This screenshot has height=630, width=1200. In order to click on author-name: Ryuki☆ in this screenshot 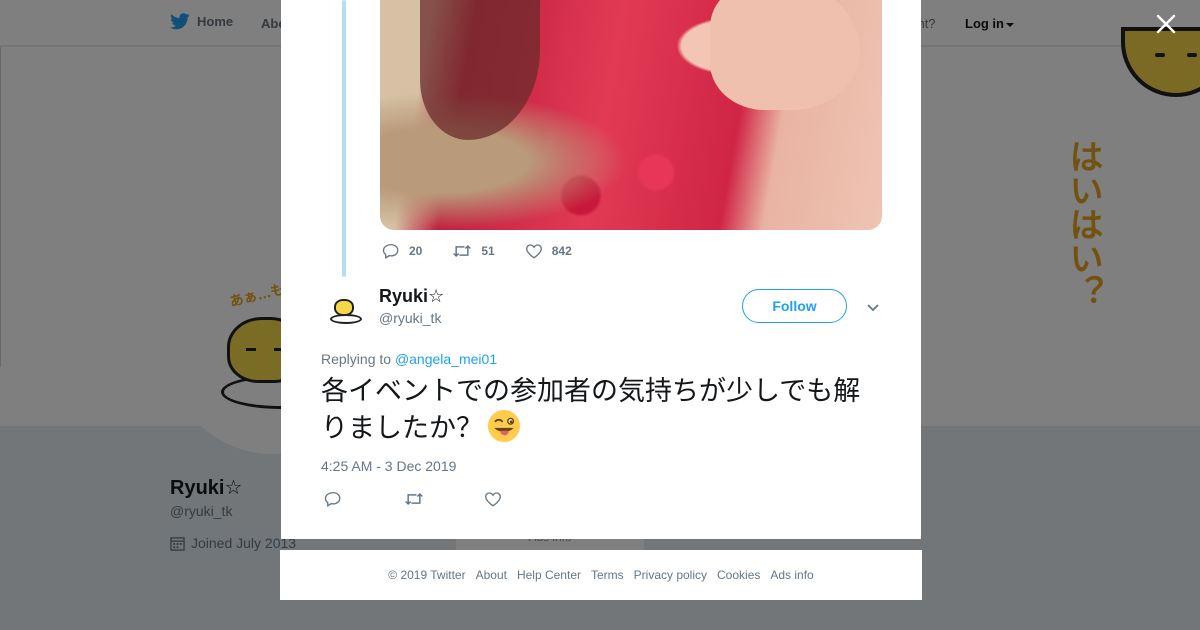, I will do `click(411, 296)`.